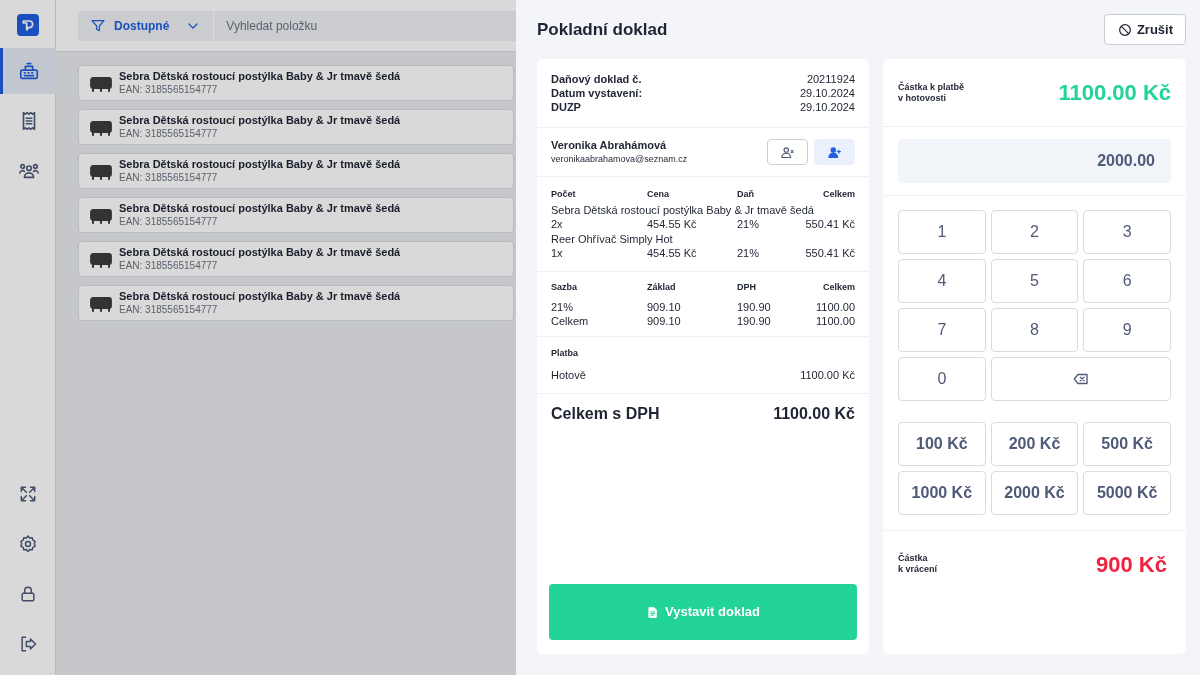 The height and width of the screenshot is (675, 1200). Describe the element at coordinates (942, 493) in the screenshot. I see `quick-amount-button: 1000 Kč` at that location.